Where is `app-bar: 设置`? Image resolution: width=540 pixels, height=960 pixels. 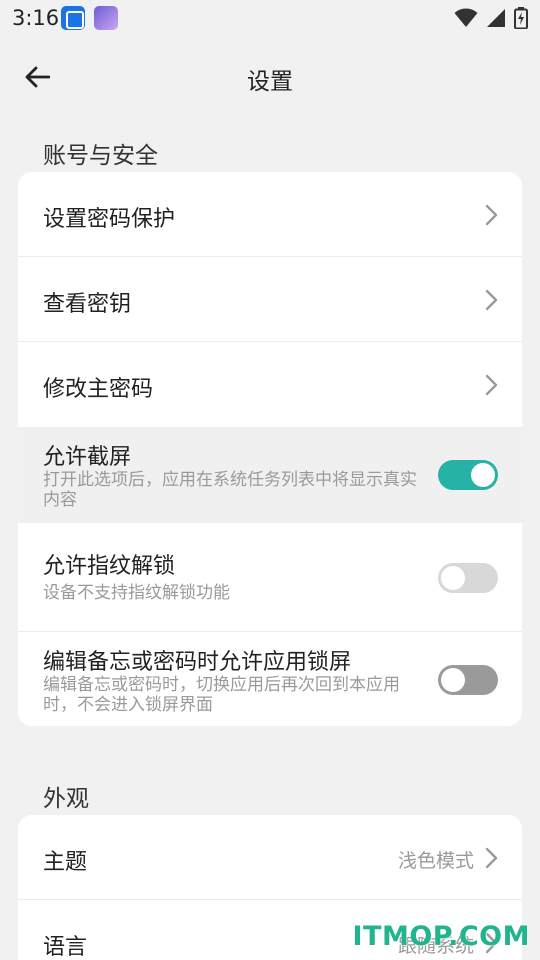 app-bar: 设置 is located at coordinates (270, 79).